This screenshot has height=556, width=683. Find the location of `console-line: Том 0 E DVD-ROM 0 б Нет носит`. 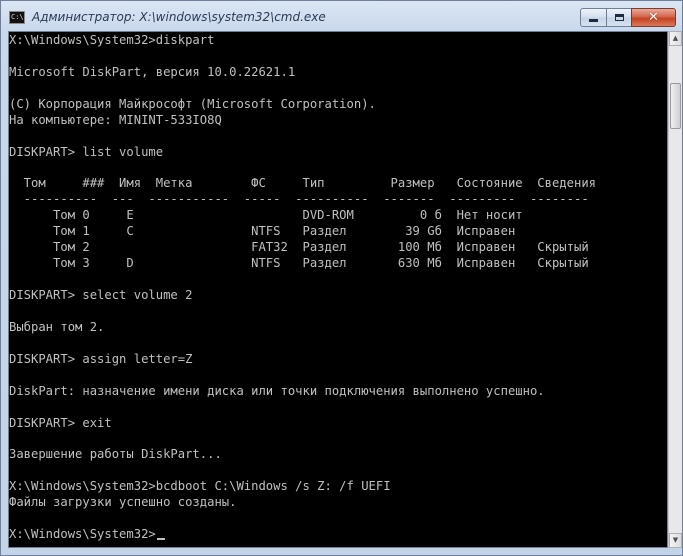

console-line: Том 0 E DVD-ROM 0 б Нет носит is located at coordinates (266, 215).